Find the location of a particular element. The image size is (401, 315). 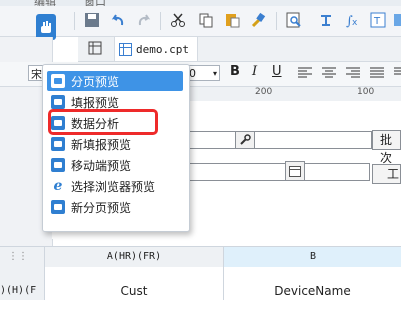

menu-item-mobile-preview: 移动端预览 is located at coordinates (115, 165).